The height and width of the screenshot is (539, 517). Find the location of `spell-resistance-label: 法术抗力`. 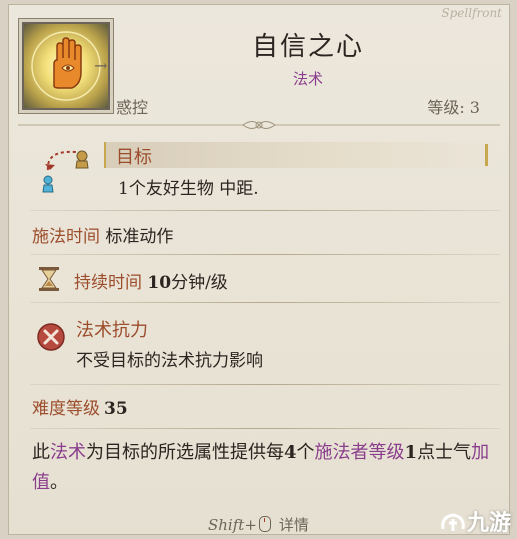

spell-resistance-label: 法术抗力 is located at coordinates (112, 330).